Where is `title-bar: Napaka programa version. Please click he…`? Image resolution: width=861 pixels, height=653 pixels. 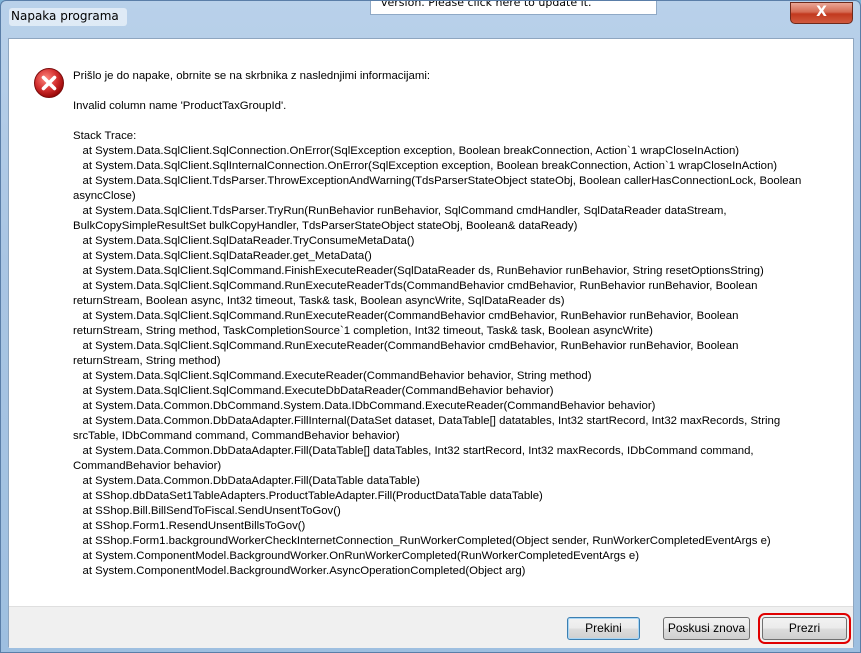
title-bar: Napaka programa version. Please click he… is located at coordinates (430, 17).